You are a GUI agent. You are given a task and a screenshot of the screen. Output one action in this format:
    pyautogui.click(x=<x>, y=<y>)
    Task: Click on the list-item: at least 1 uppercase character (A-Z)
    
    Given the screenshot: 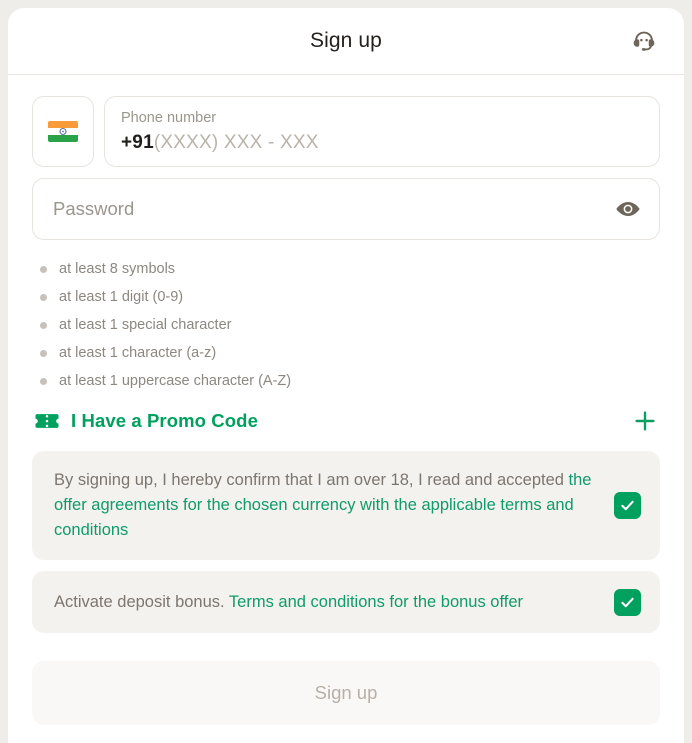 What is the action you would take?
    pyautogui.click(x=350, y=381)
    